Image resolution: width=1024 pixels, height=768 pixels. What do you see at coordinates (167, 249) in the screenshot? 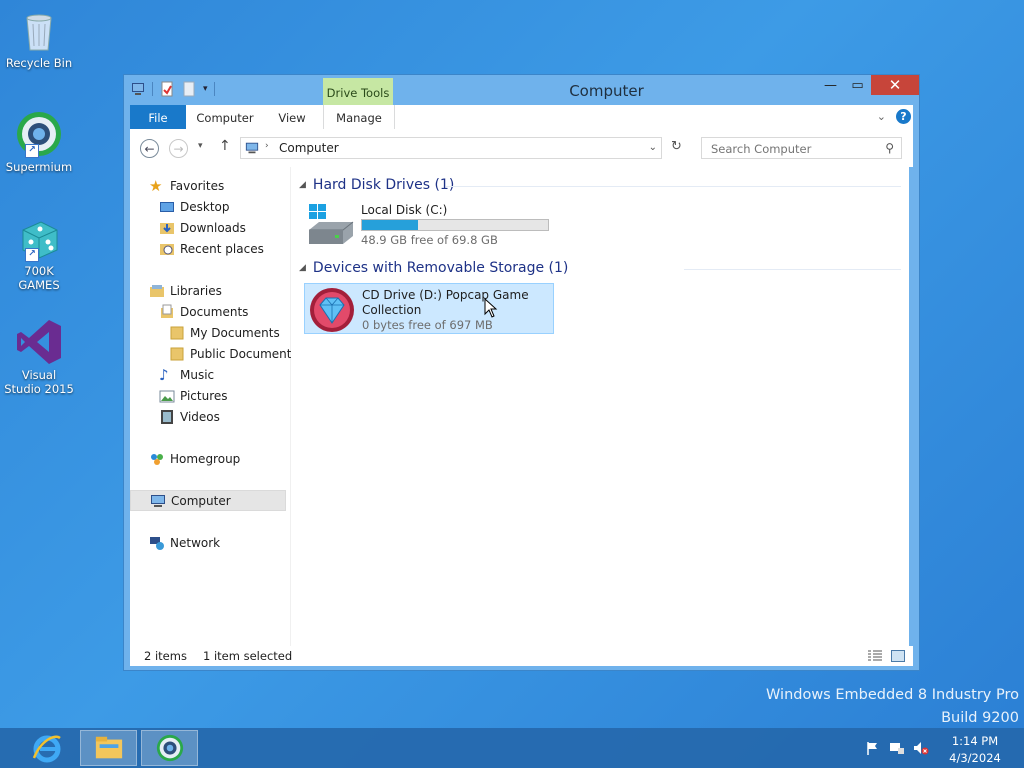
I see `recent-places-icon` at bounding box center [167, 249].